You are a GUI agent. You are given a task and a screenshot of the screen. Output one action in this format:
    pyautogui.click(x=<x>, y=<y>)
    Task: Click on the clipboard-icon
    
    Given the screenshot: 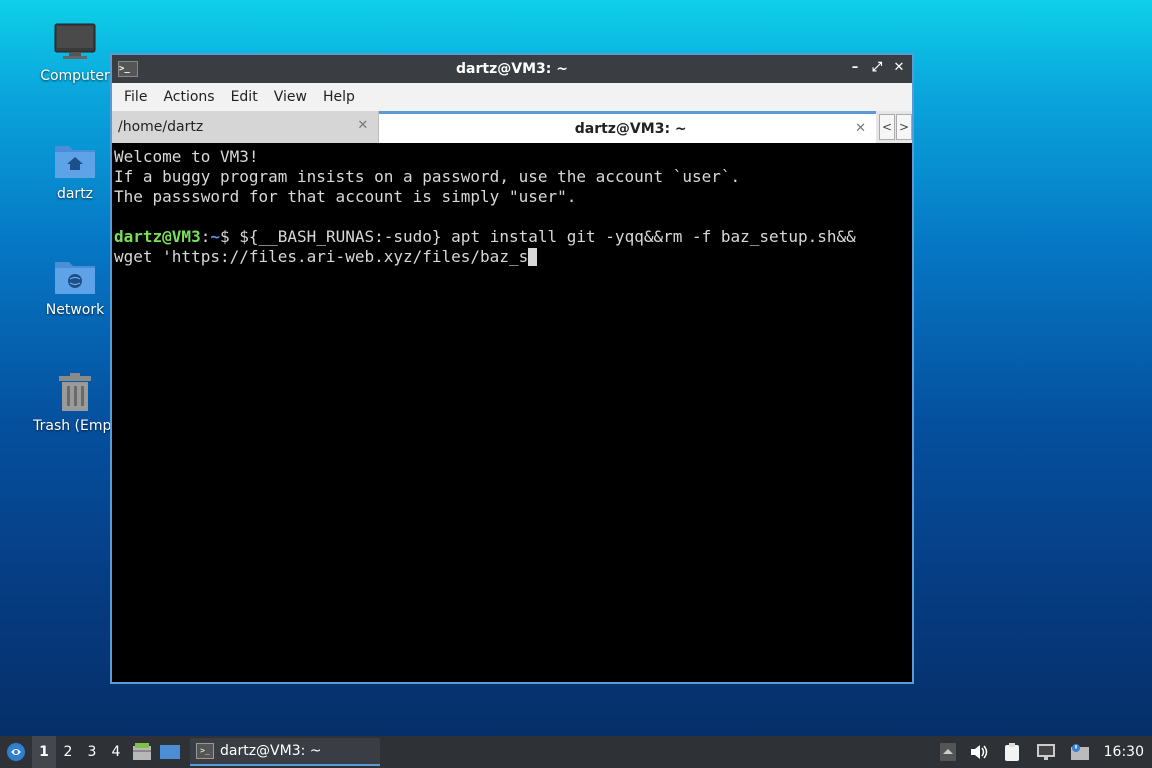 What is the action you would take?
    pyautogui.click(x=1012, y=752)
    